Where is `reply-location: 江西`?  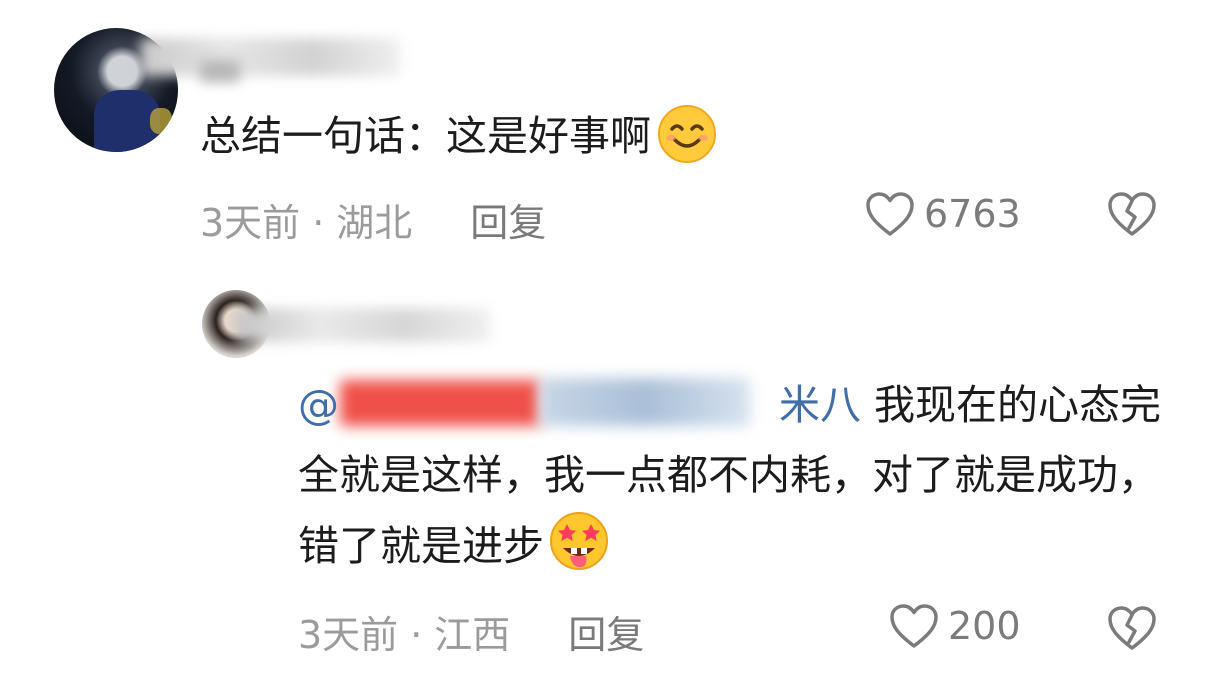
reply-location: 江西 is located at coordinates (472, 635).